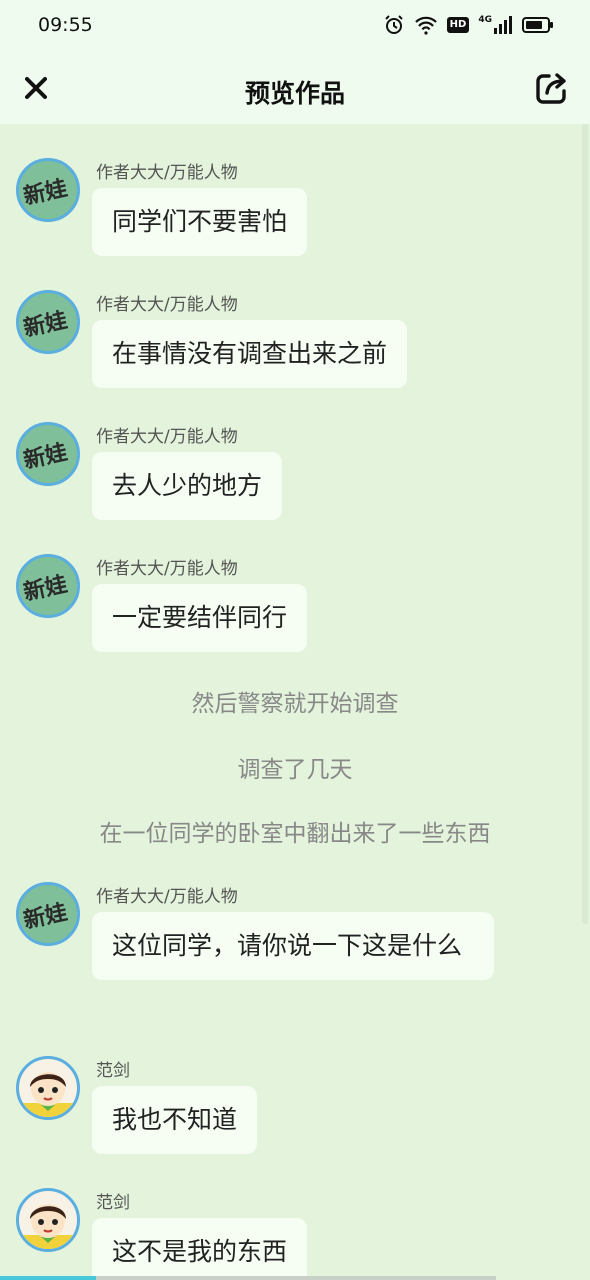 The width and height of the screenshot is (590, 1280). I want to click on message-bubble: 一定要结伴同行, so click(200, 618).